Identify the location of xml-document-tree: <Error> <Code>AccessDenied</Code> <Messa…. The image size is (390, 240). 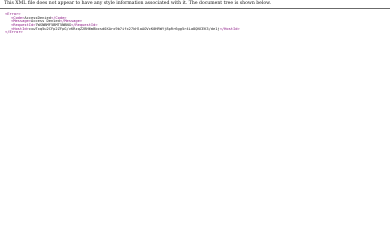
(122, 23).